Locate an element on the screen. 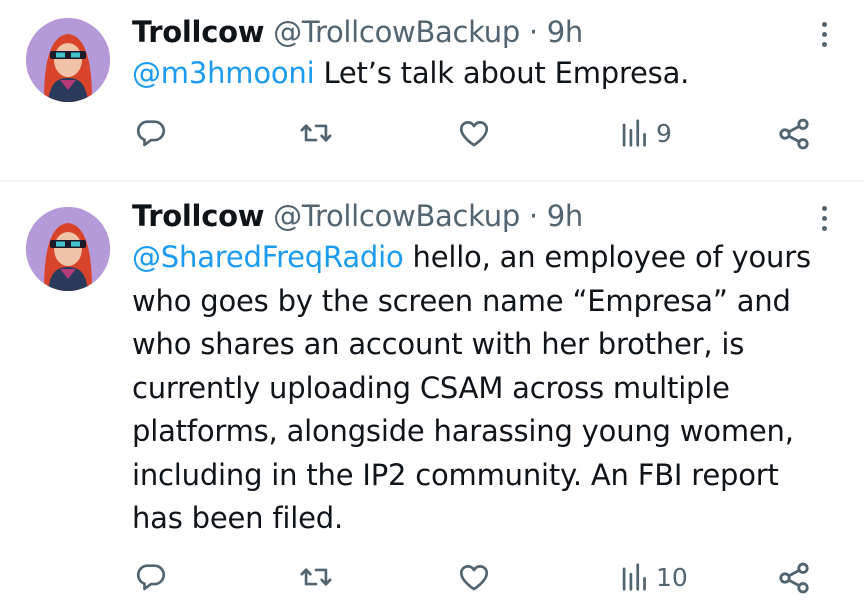 This screenshot has width=864, height=604. views-button: 9 is located at coordinates (646, 133).